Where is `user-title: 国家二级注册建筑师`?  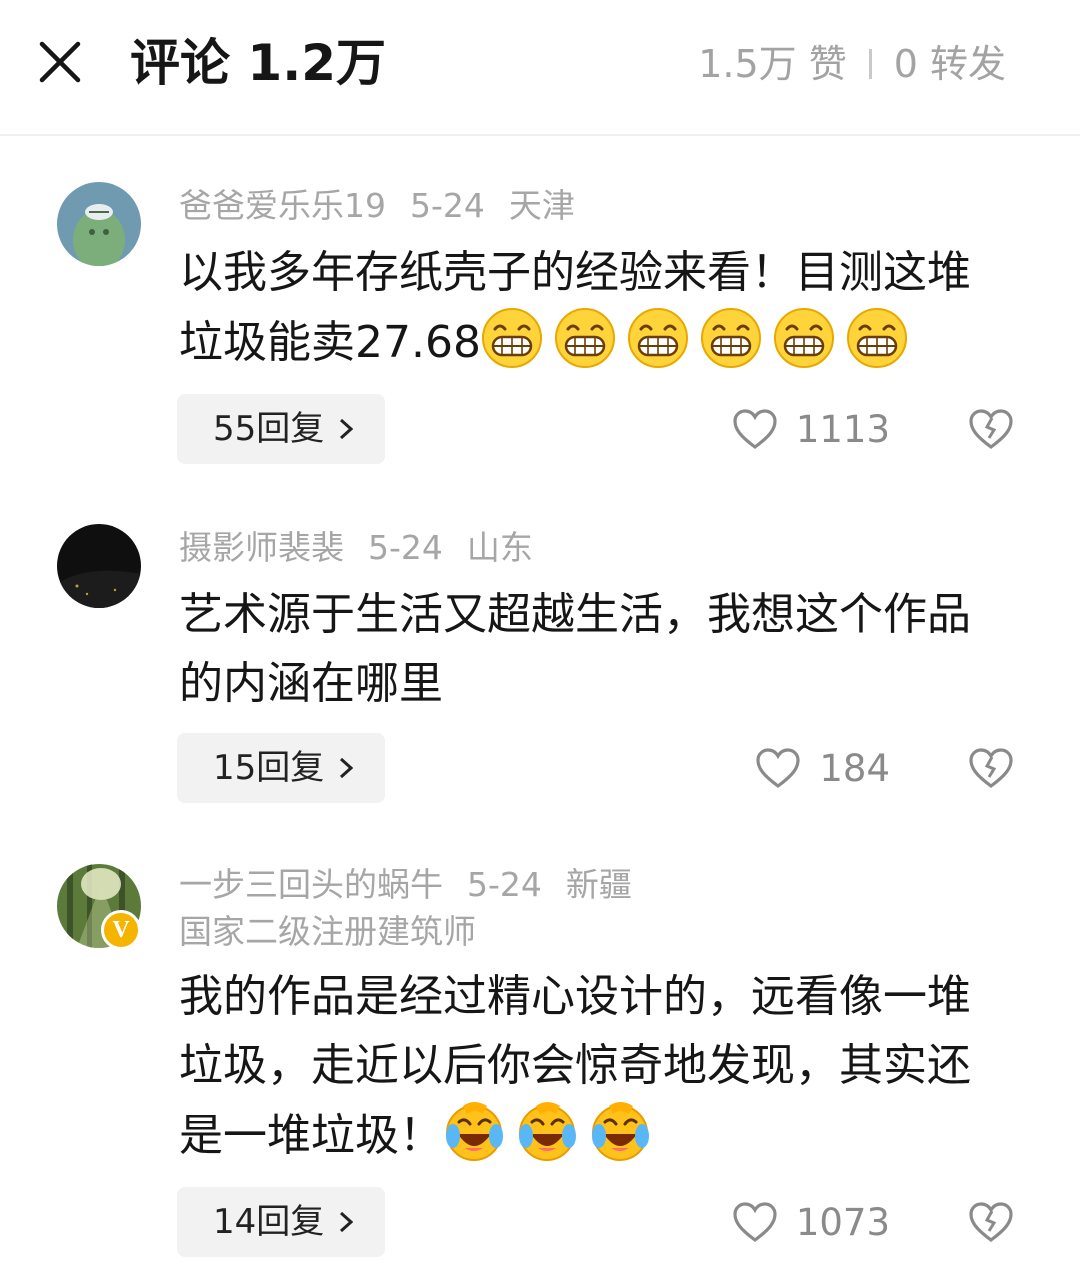
user-title: 国家二级注册建筑师 is located at coordinates (327, 931).